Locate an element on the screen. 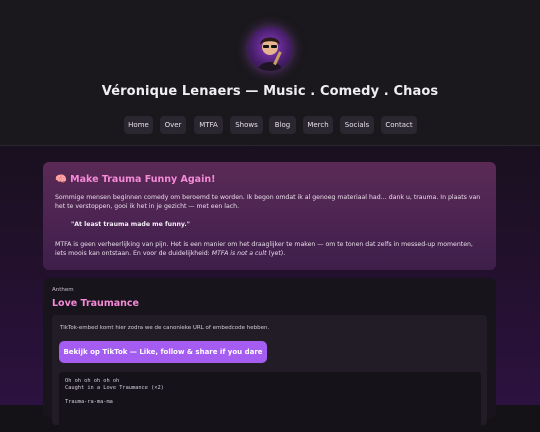 The image size is (540, 432). avatar is located at coordinates (270, 49).